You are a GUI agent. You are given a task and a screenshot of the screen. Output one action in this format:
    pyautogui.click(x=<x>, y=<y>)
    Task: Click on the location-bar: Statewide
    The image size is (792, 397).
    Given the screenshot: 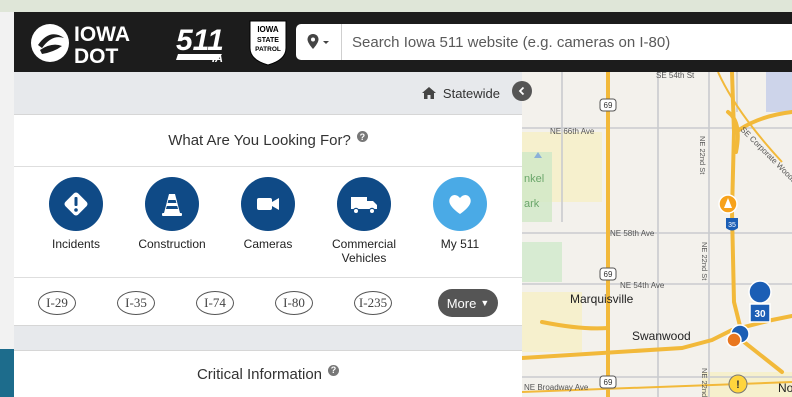 What is the action you would take?
    pyautogui.click(x=268, y=93)
    